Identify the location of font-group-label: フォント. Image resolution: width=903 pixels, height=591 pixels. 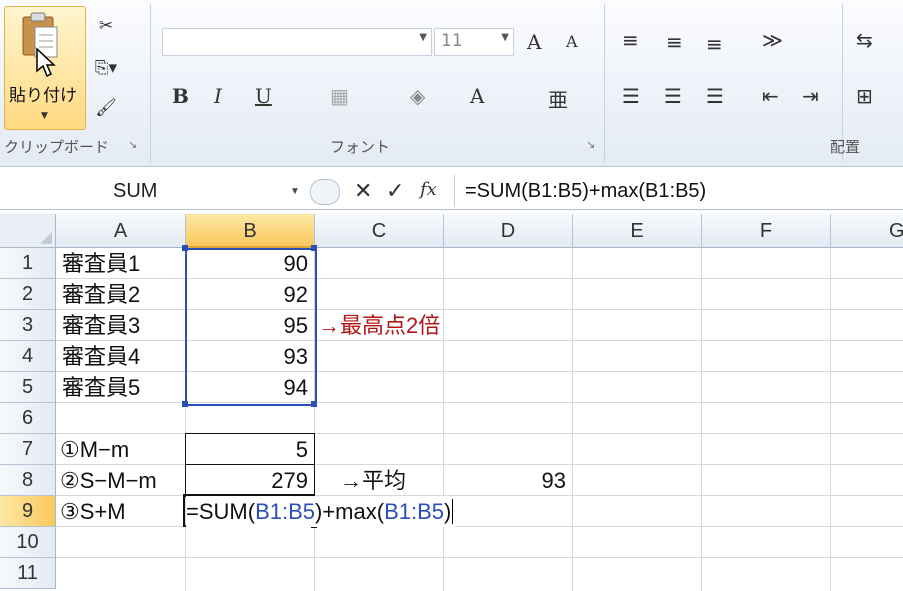
(360, 147).